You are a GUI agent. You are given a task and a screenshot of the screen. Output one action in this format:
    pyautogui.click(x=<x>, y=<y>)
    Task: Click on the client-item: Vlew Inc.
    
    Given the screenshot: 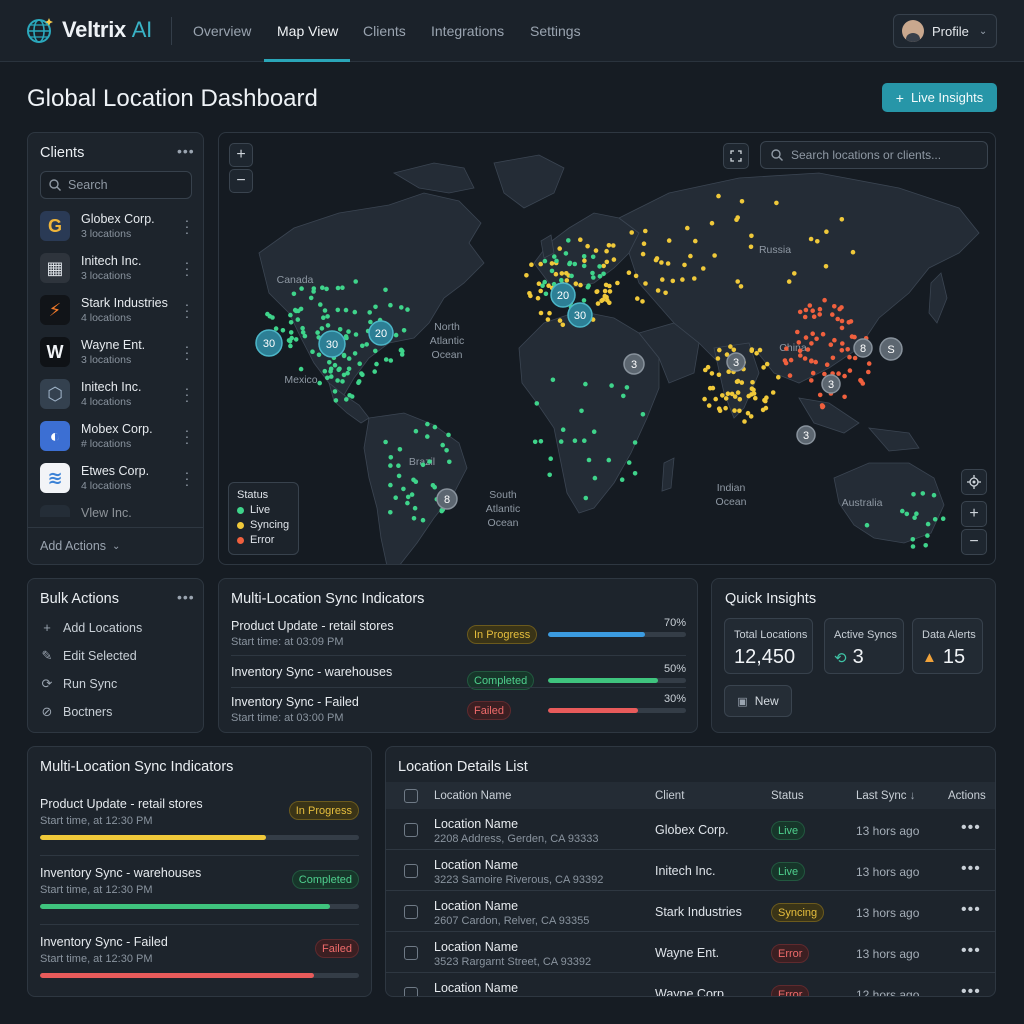 What is the action you would take?
    pyautogui.click(x=116, y=510)
    